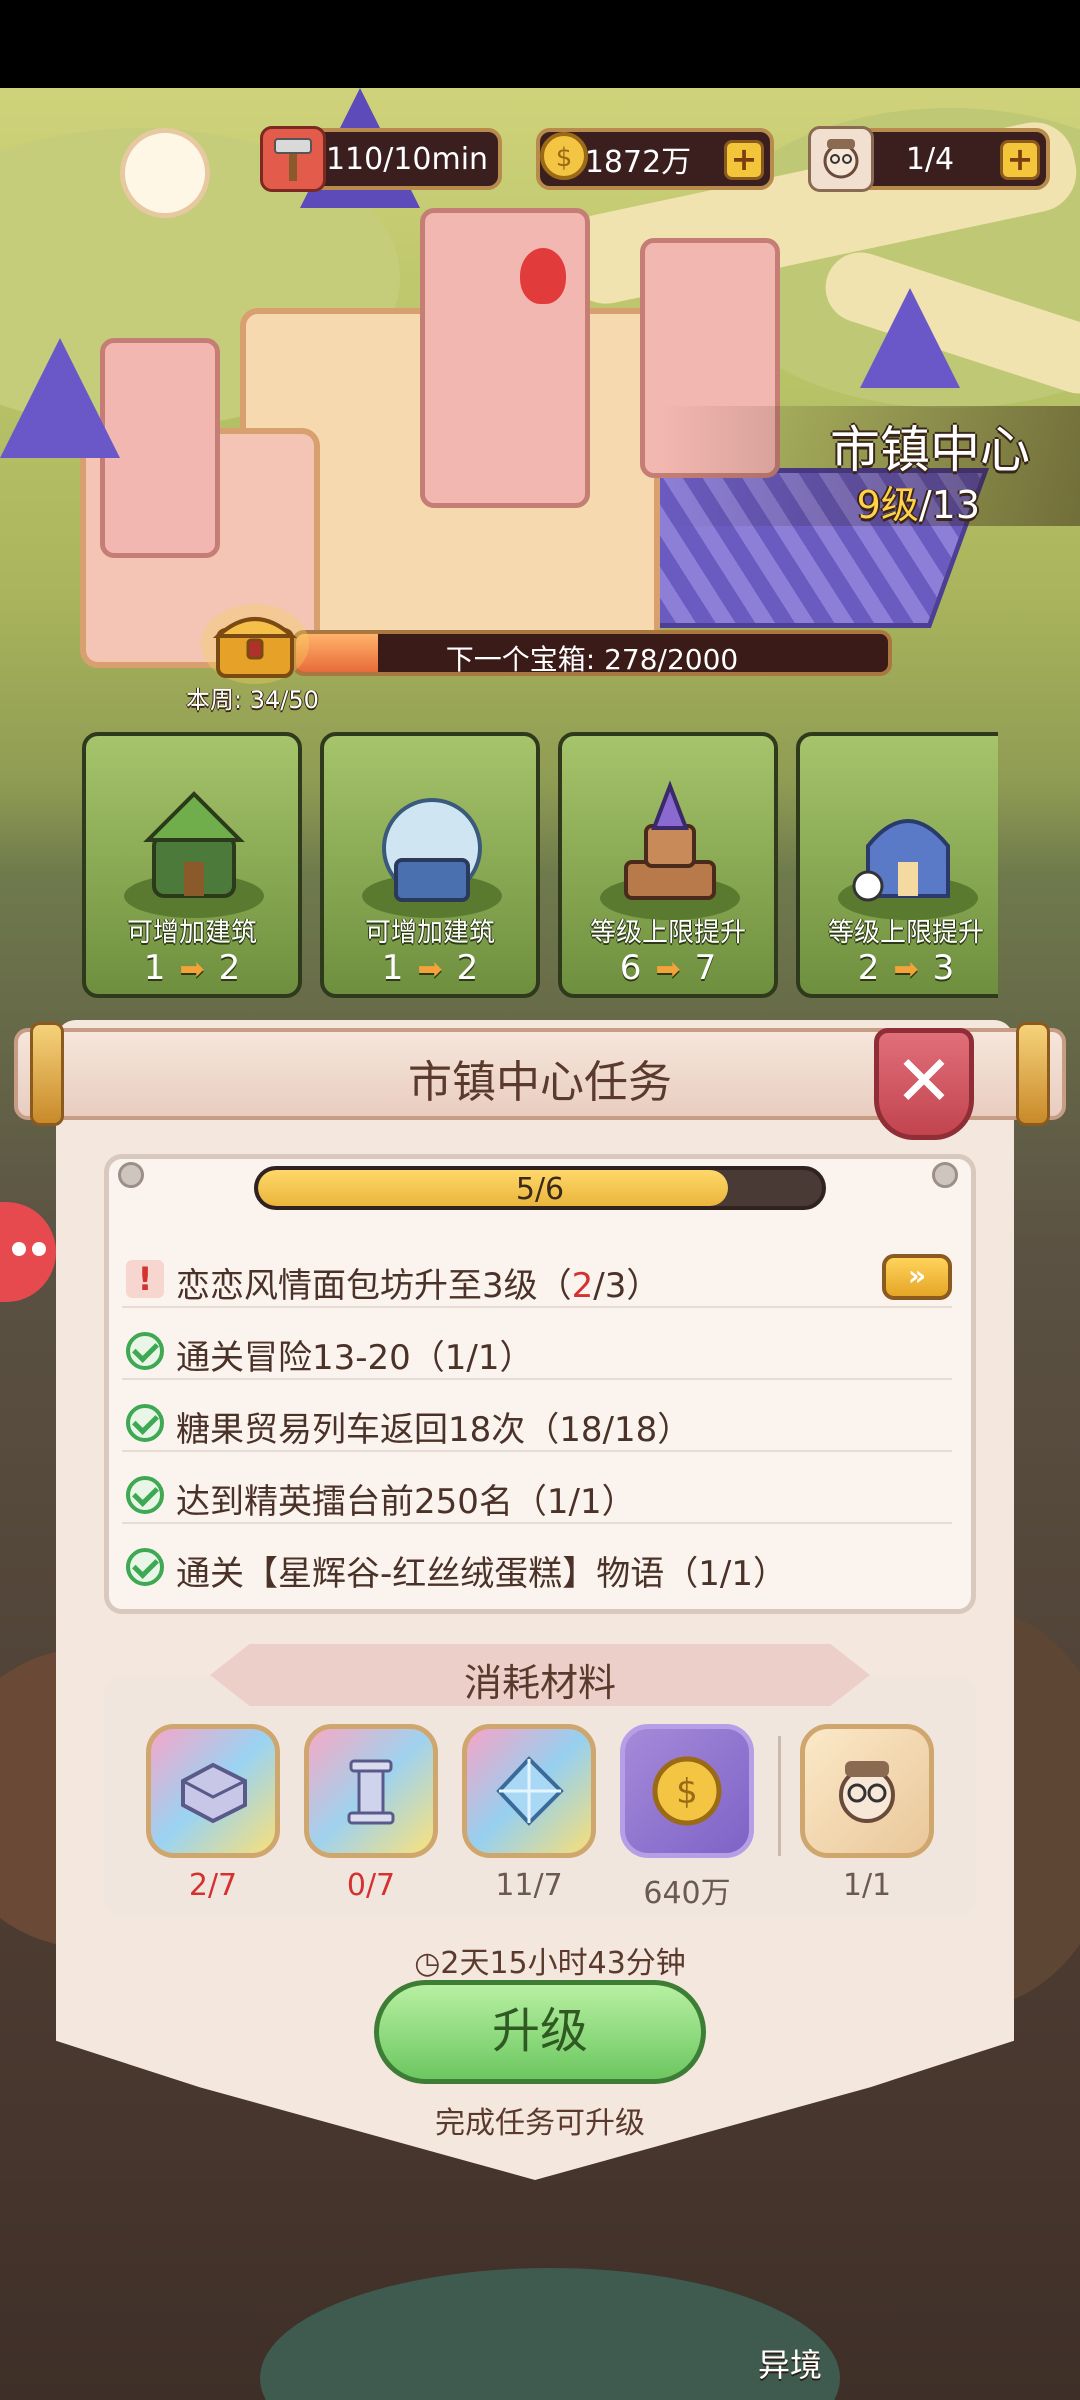 The width and height of the screenshot is (1080, 2400). What do you see at coordinates (434, 1430) in the screenshot?
I see `quest-text: 糖果贸易列车返回18次（18/18）` at bounding box center [434, 1430].